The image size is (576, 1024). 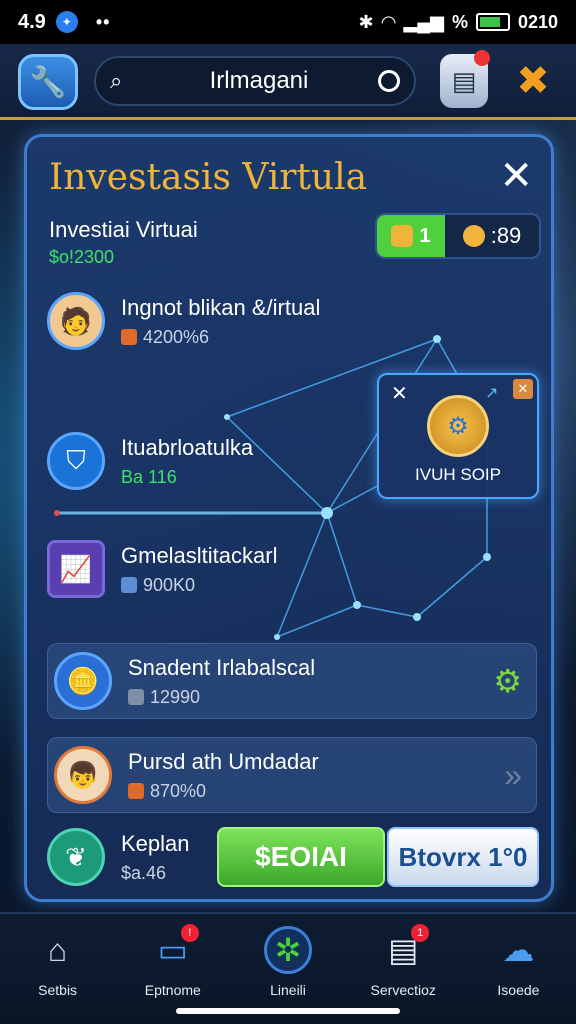 I want to click on panel-title: Investasis Virtula, so click(x=208, y=177).